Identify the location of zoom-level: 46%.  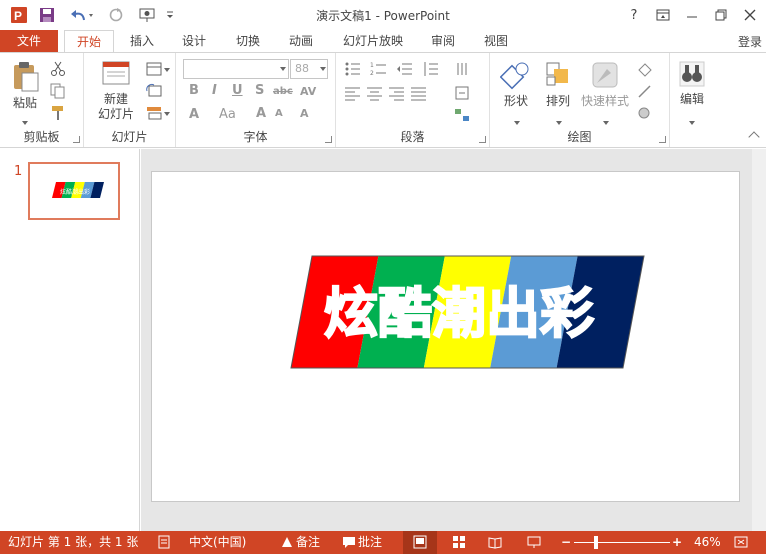
(707, 542).